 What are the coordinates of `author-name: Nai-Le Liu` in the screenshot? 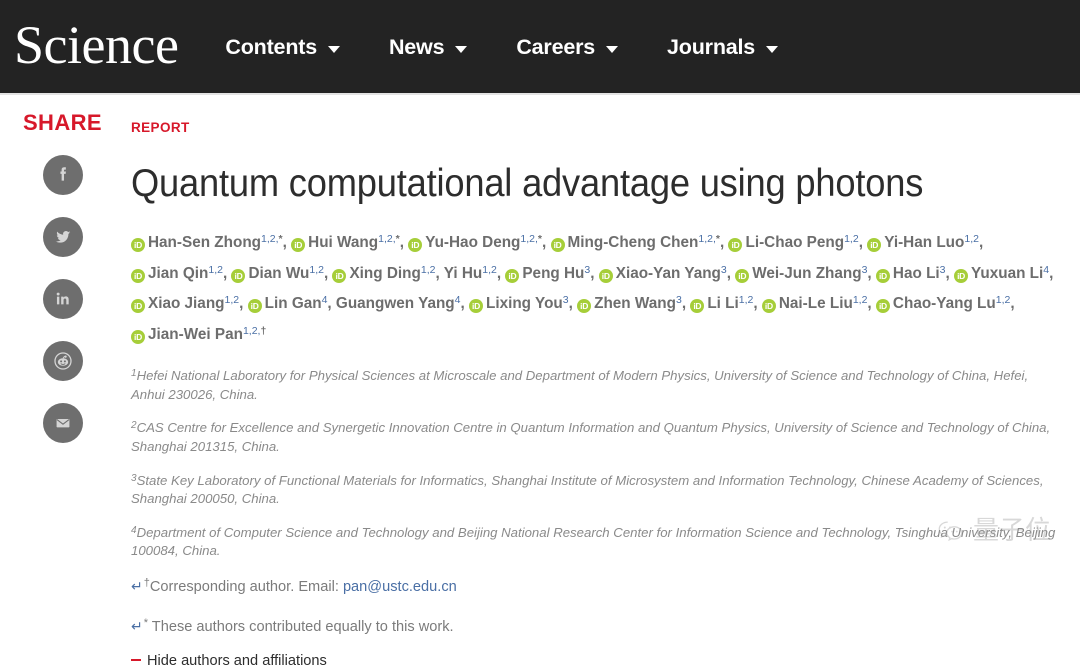 It's located at (816, 303).